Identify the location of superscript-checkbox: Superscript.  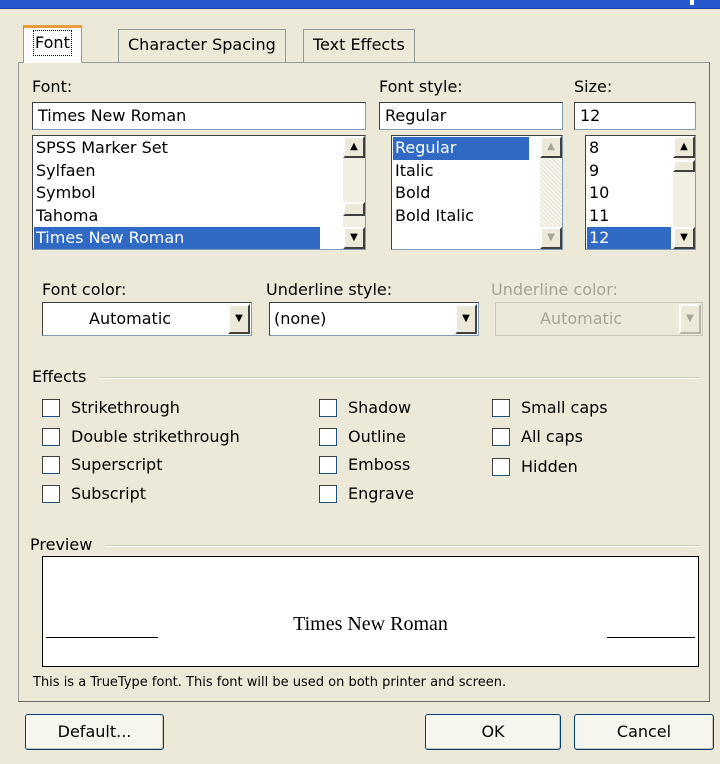
(102, 464).